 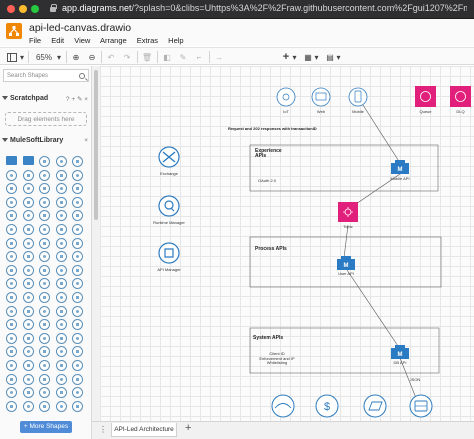 I want to click on scratchpad-controls: ? + ✎ ×, so click(x=77, y=99).